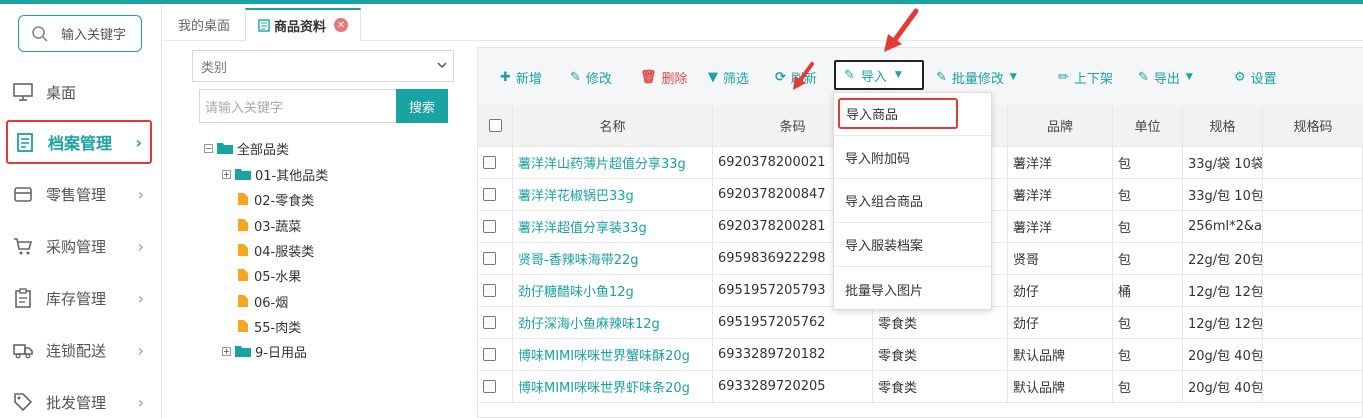  I want to click on collapse-icon: −, so click(208, 148).